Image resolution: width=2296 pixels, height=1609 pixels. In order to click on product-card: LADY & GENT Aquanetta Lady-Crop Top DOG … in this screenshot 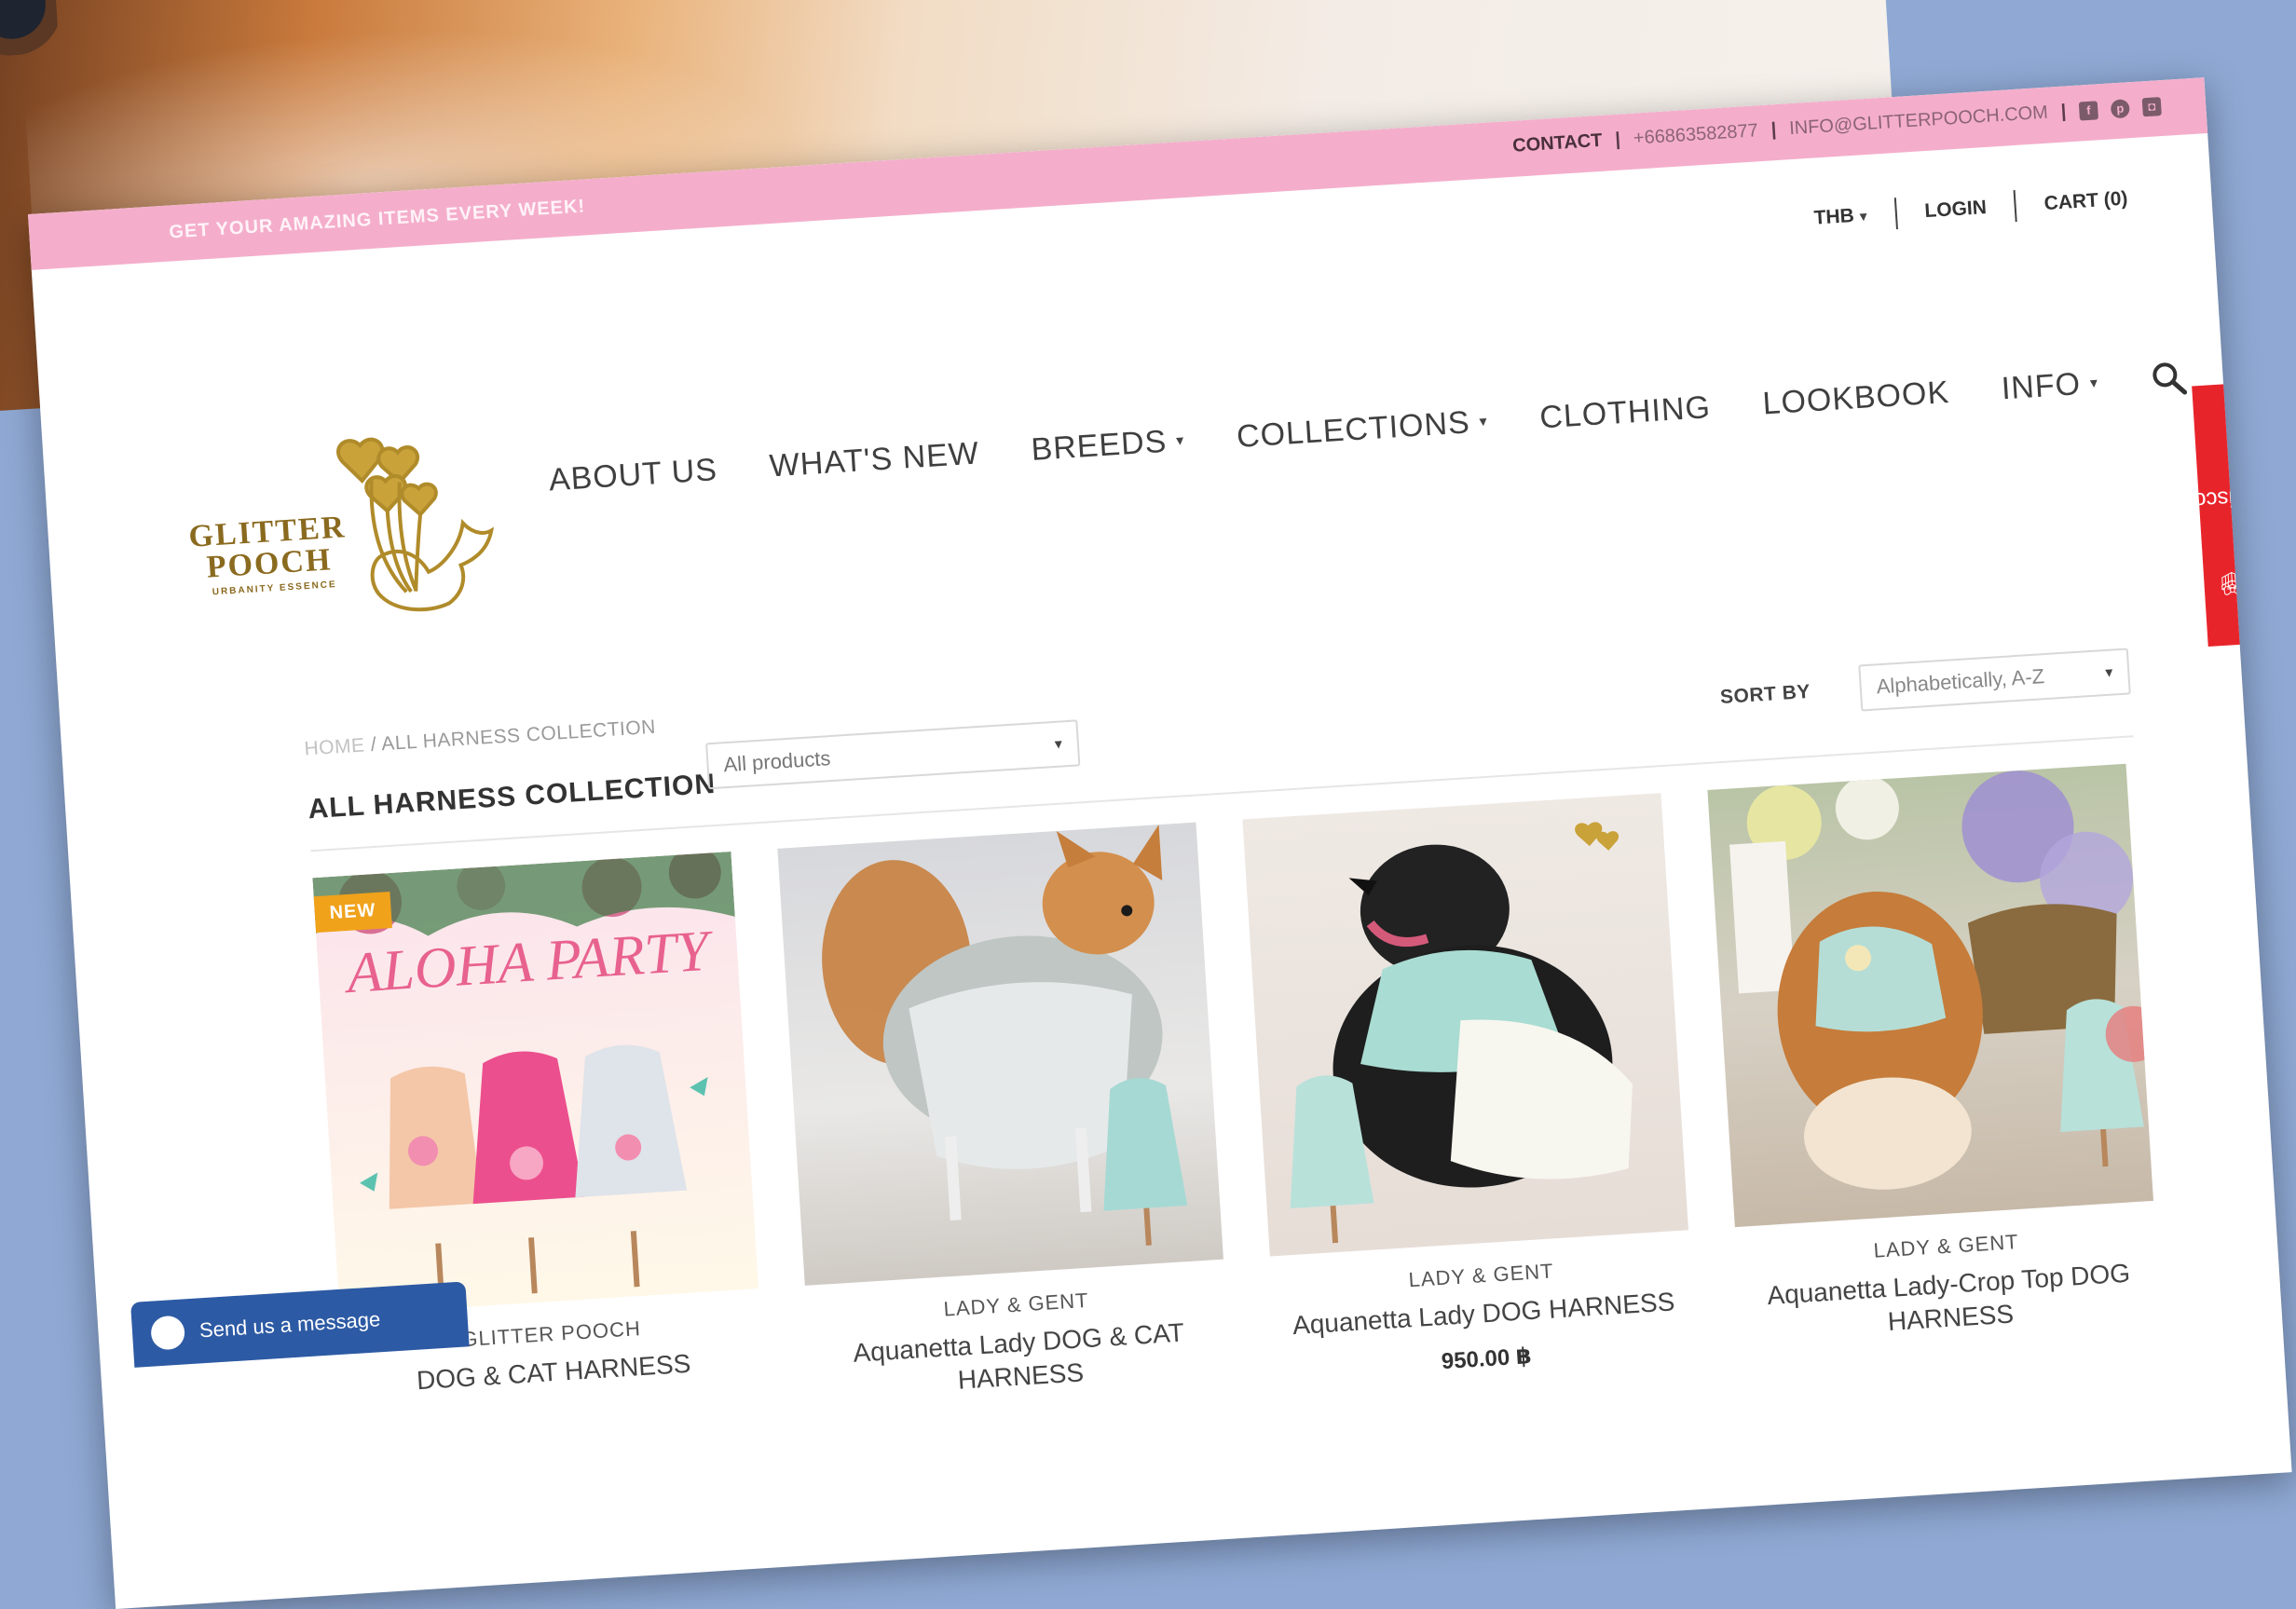, I will do `click(1934, 1063)`.